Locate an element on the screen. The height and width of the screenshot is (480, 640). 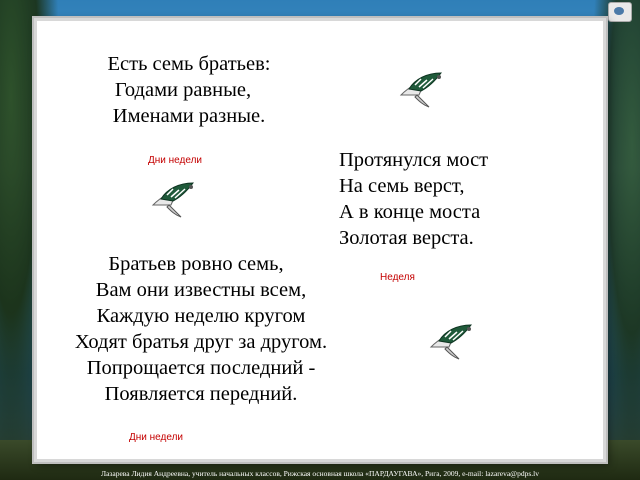
riddle-3-line: Попрощается последний - is located at coordinates (201, 368).